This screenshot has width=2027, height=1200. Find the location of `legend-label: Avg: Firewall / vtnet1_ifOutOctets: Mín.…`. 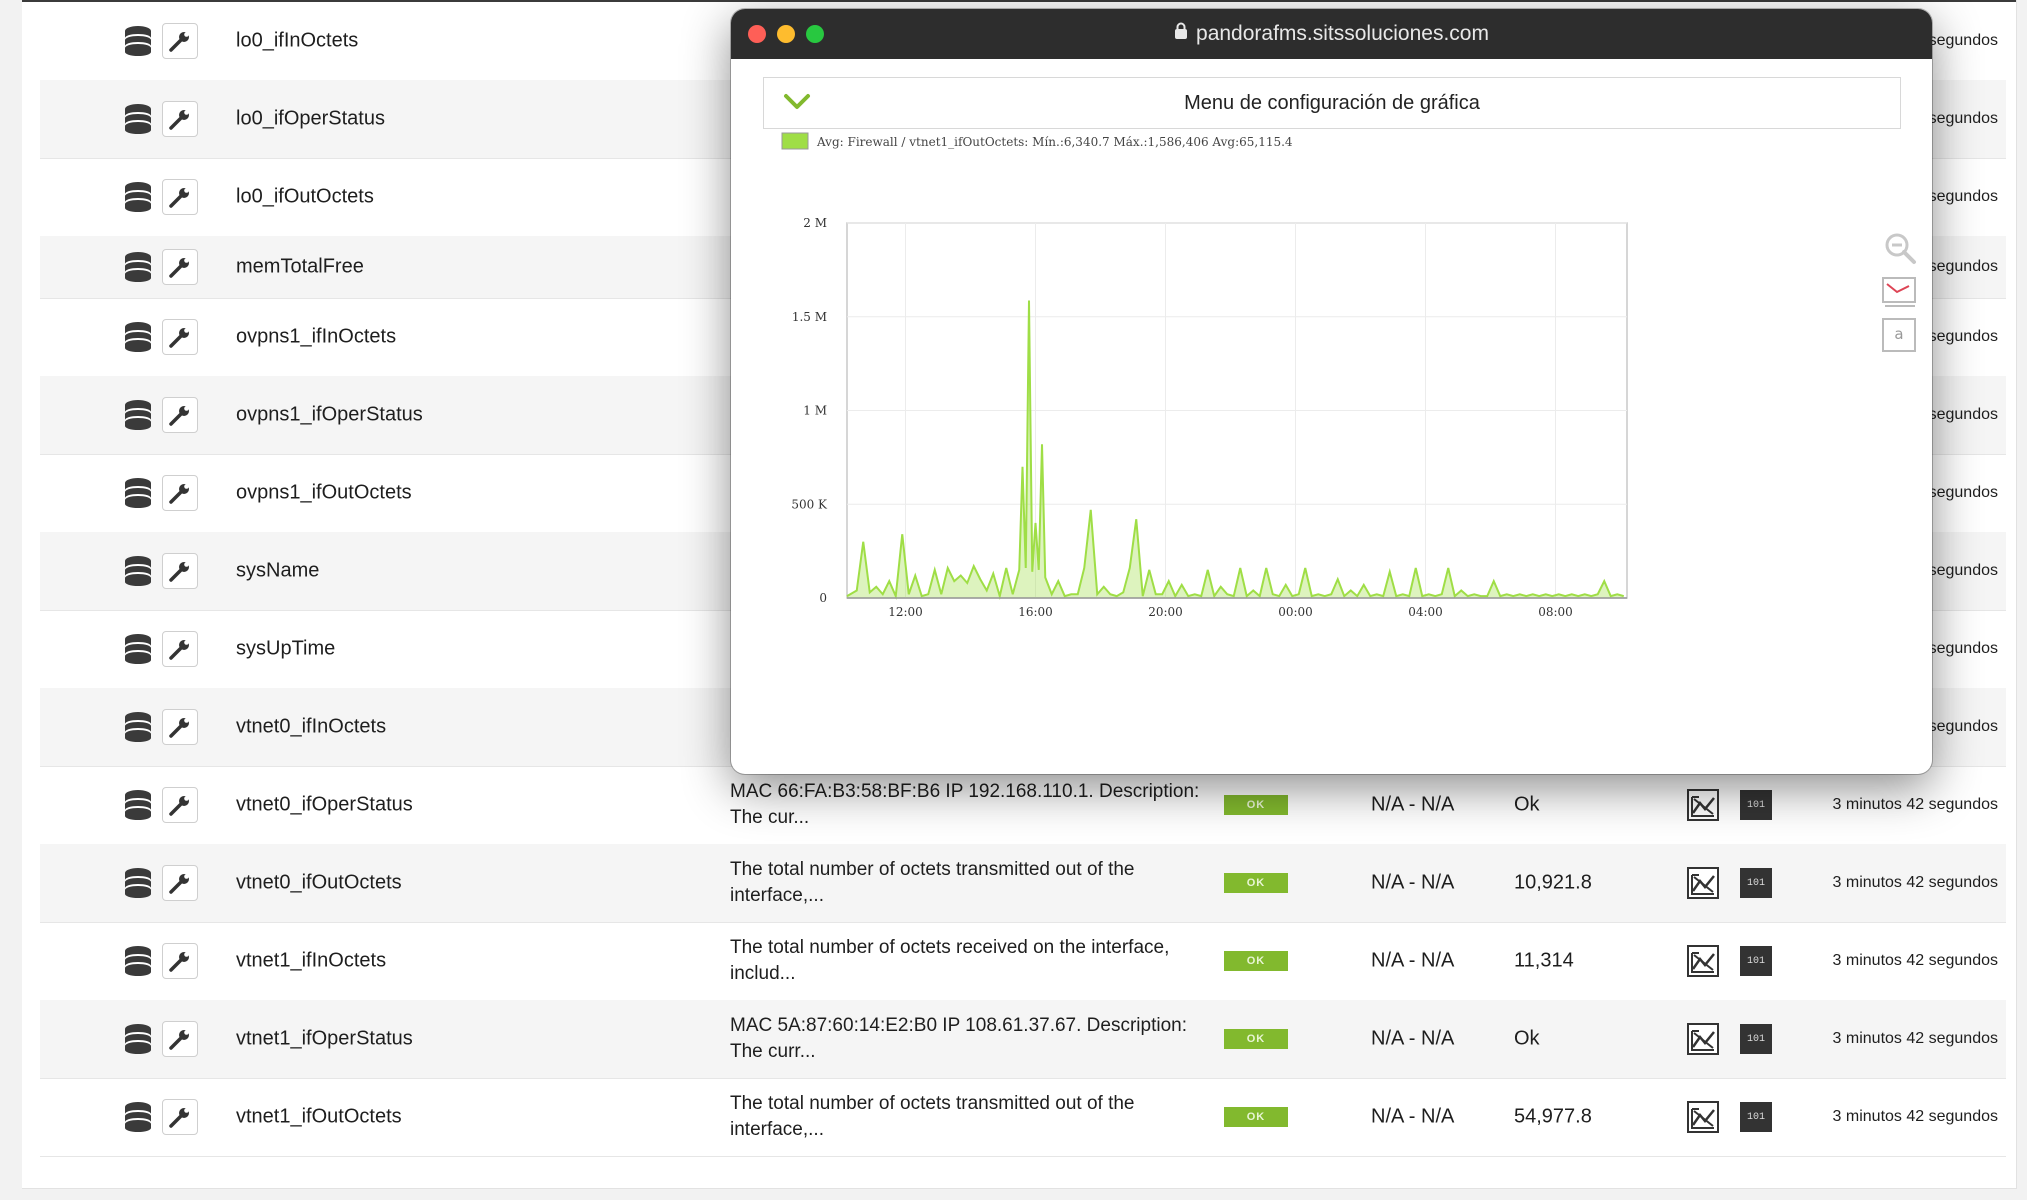

legend-label: Avg: Firewall / vtnet1_ifOutOctets: Mín.… is located at coordinates (1054, 142).